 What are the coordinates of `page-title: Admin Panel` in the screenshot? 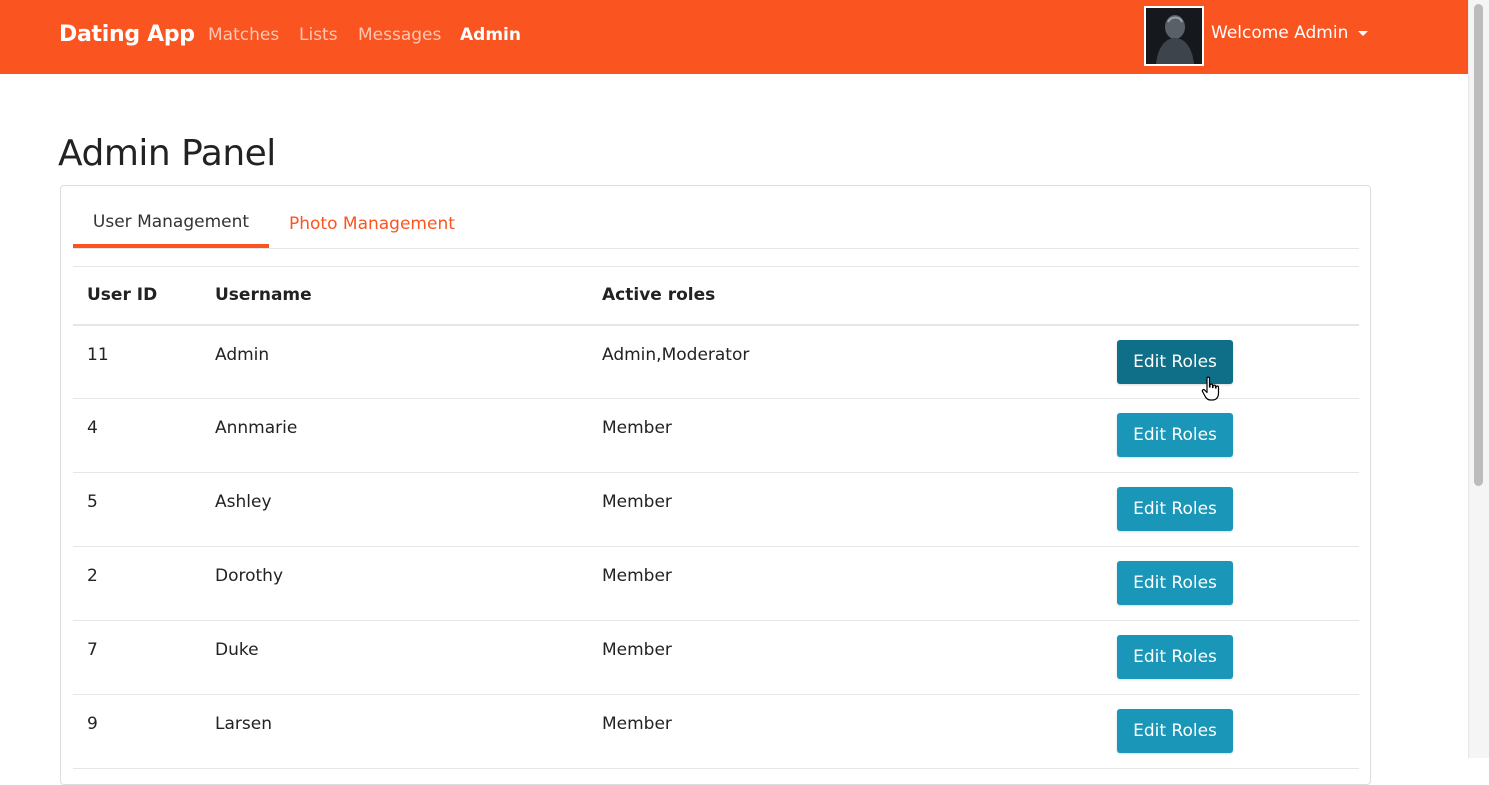 It's located at (167, 153).